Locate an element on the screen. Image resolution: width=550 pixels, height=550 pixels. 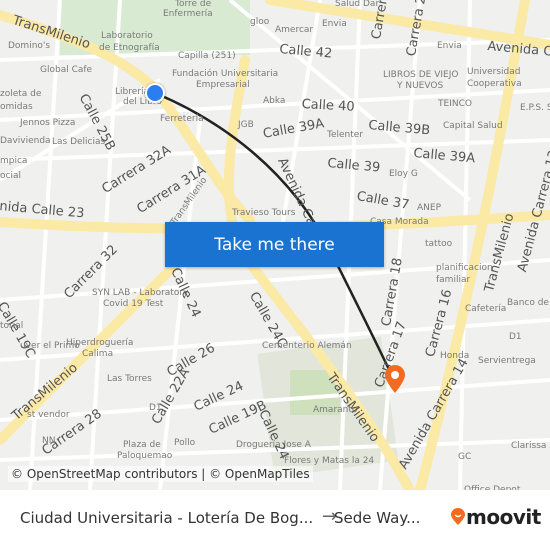
map-label: Banco de is located at coordinates (528, 303).